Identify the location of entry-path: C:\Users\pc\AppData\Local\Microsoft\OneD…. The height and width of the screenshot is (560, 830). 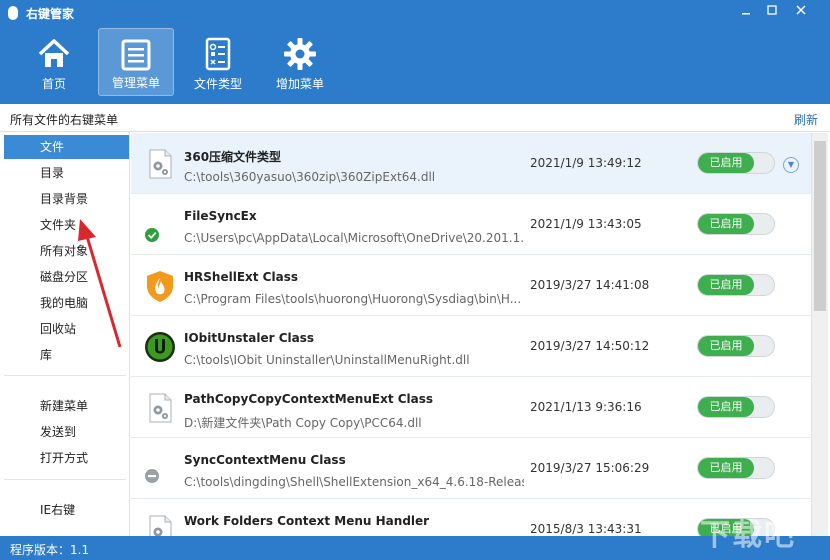
(354, 238).